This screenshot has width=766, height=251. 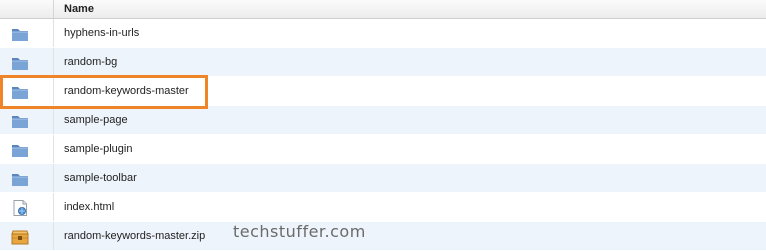 I want to click on file-name: sample-plugin, so click(x=98, y=149).